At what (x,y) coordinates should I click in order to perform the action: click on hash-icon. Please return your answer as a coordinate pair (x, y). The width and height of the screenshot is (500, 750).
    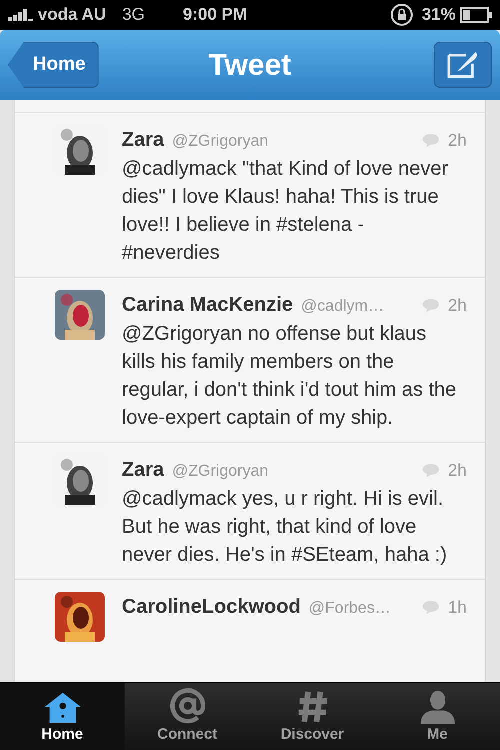
    Looking at the image, I should click on (312, 707).